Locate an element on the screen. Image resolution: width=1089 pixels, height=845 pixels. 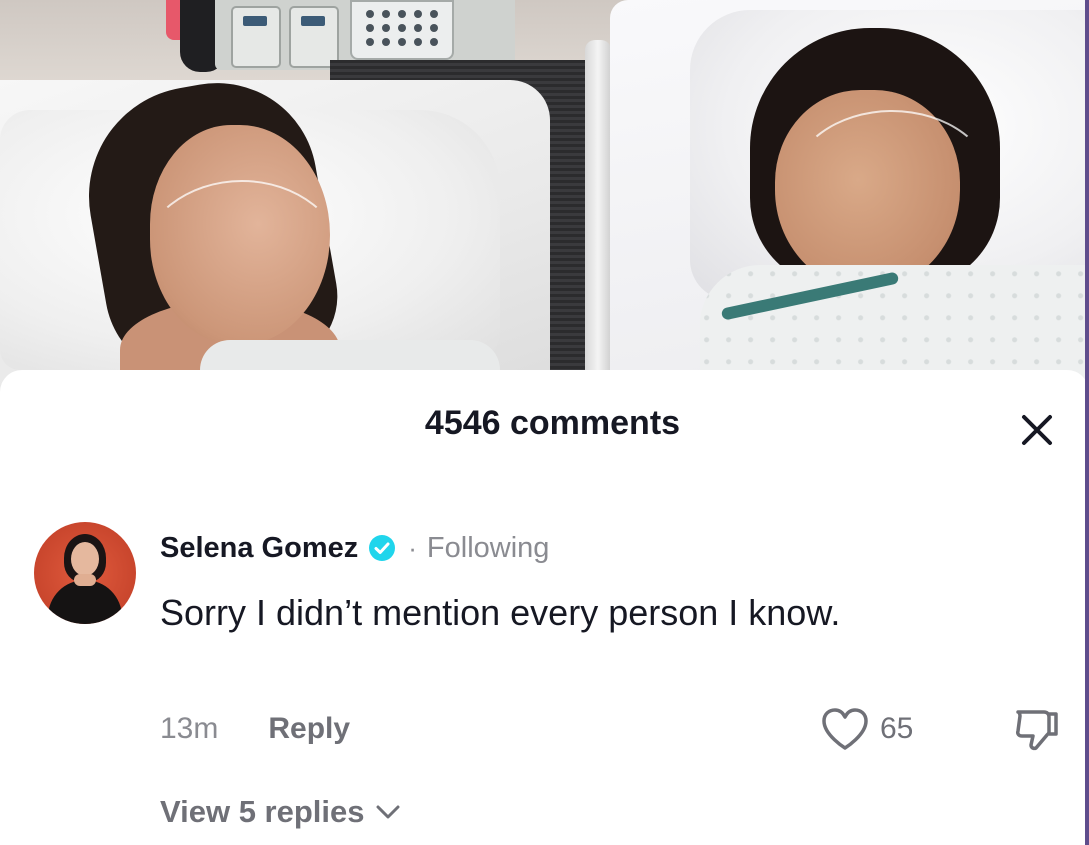
heart-icon is located at coordinates (845, 729).